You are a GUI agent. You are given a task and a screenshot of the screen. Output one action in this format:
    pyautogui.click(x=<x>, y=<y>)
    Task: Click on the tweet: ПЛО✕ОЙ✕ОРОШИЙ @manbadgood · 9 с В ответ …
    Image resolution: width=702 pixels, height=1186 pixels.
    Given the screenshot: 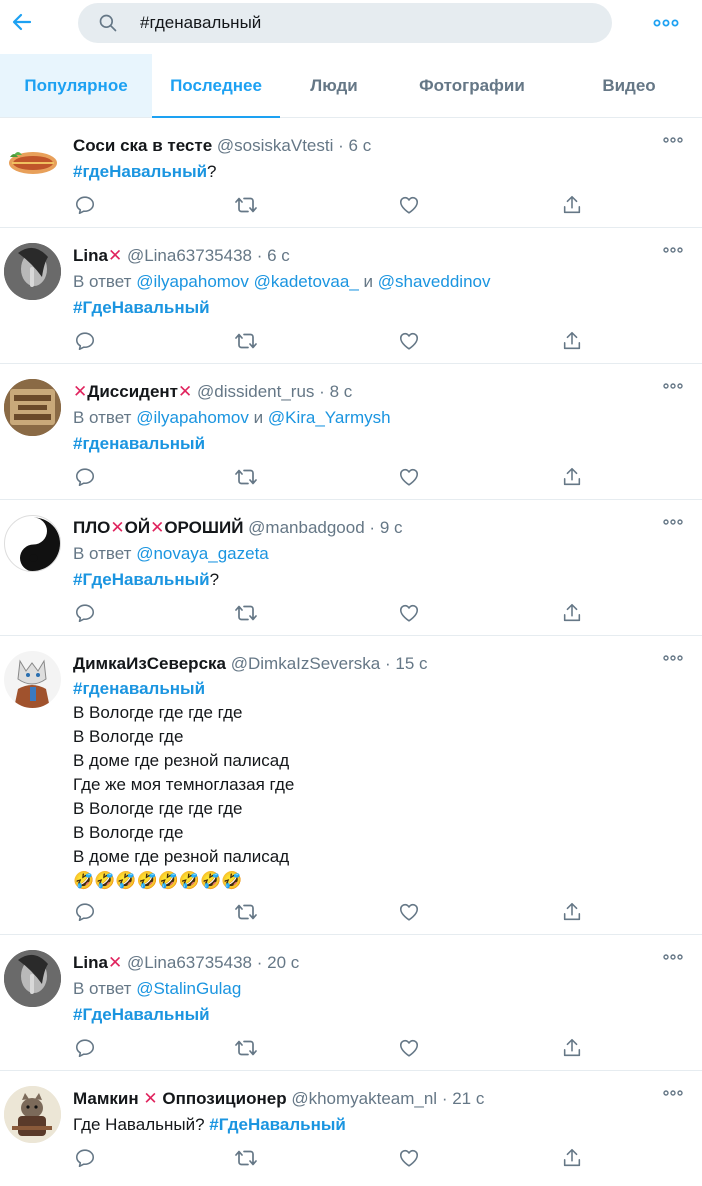 What is the action you would take?
    pyautogui.click(x=351, y=568)
    